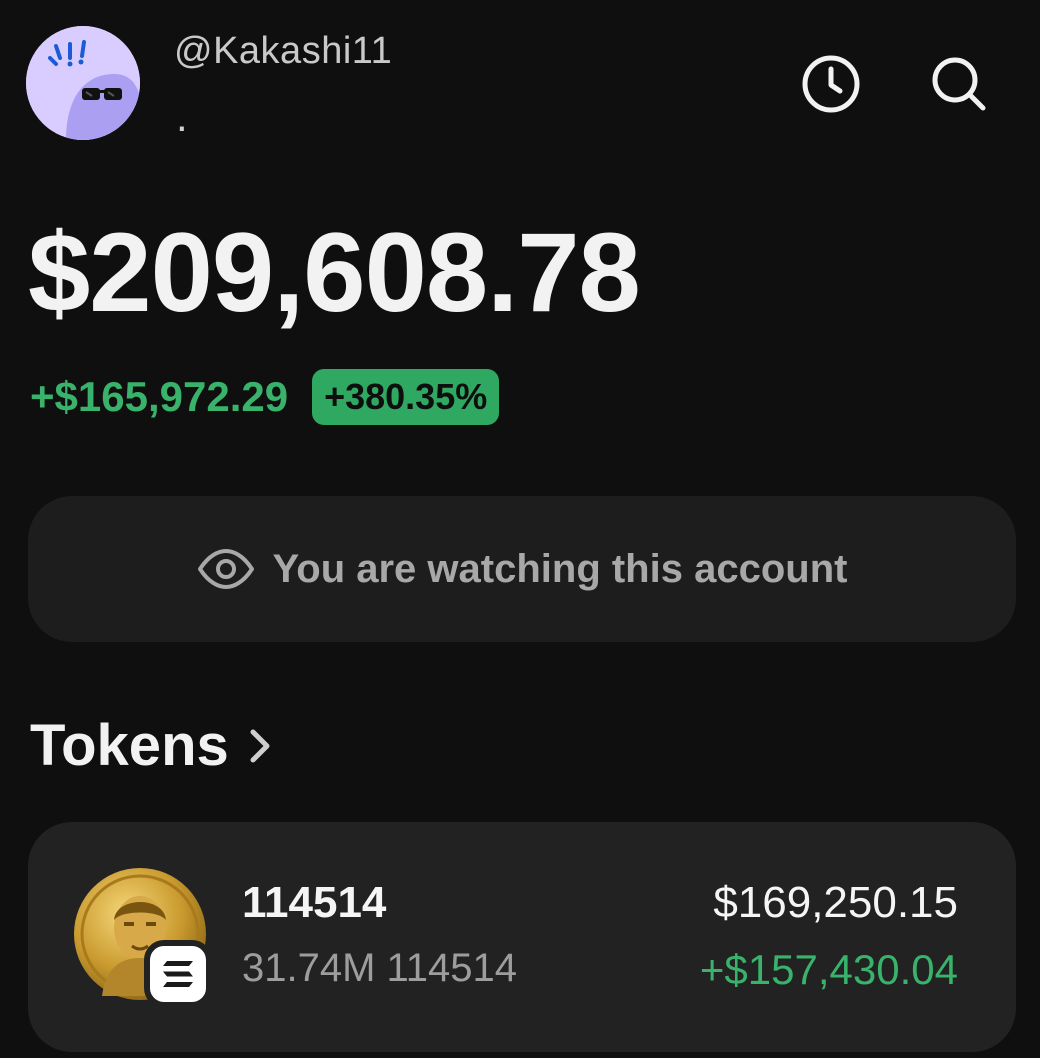  Describe the element at coordinates (828, 969) in the screenshot. I see `token-change: +$157,430.04` at that location.